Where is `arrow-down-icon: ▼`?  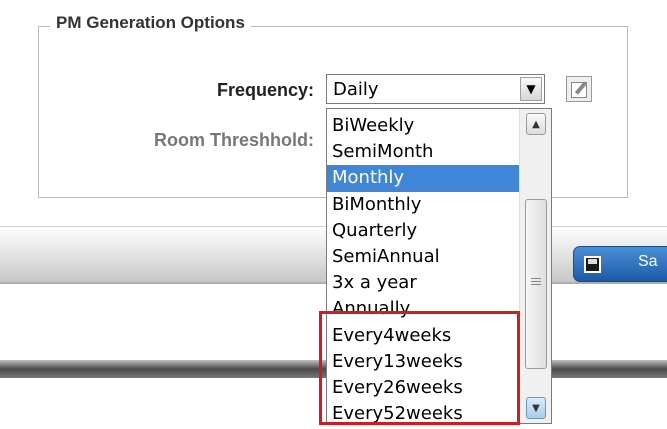 arrow-down-icon: ▼ is located at coordinates (536, 408).